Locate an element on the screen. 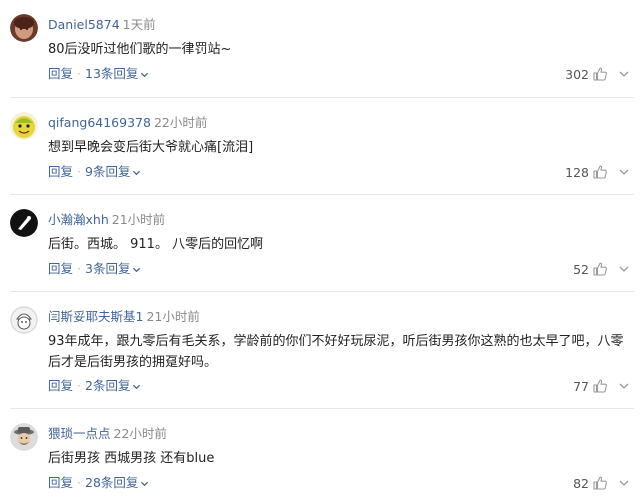 Image resolution: width=640 pixels, height=500 pixels. replies-count-label: 3条回复 is located at coordinates (108, 268).